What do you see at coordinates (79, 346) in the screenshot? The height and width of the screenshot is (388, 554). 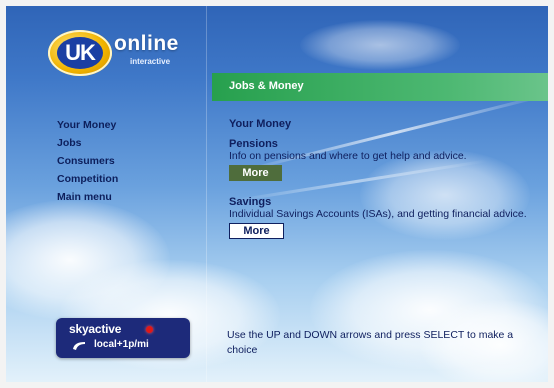 I see `phone-handset-icon` at bounding box center [79, 346].